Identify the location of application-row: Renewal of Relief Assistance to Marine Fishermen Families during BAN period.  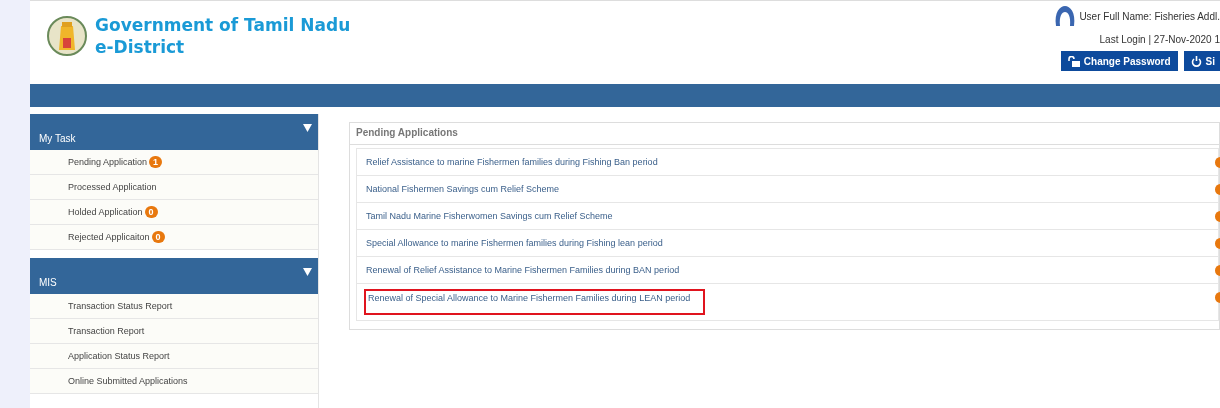
(787, 270).